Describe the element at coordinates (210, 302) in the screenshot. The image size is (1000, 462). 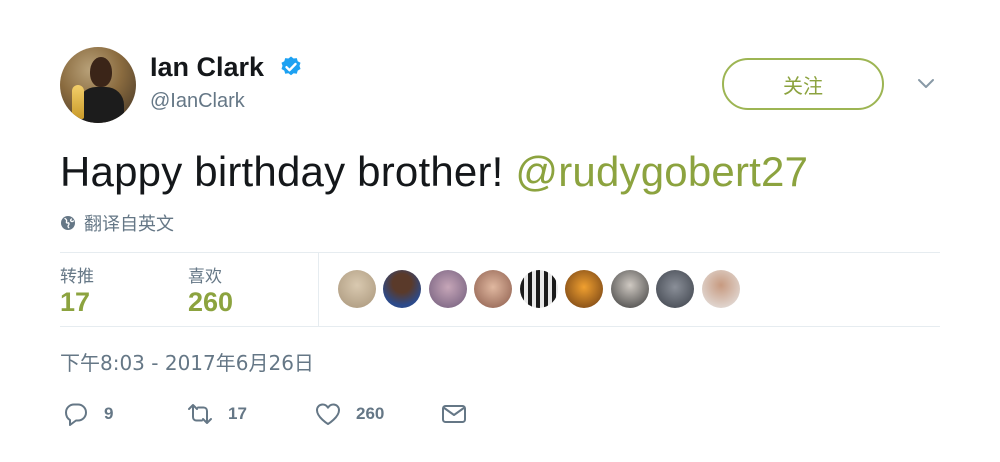
I see `likes-count: 260` at that location.